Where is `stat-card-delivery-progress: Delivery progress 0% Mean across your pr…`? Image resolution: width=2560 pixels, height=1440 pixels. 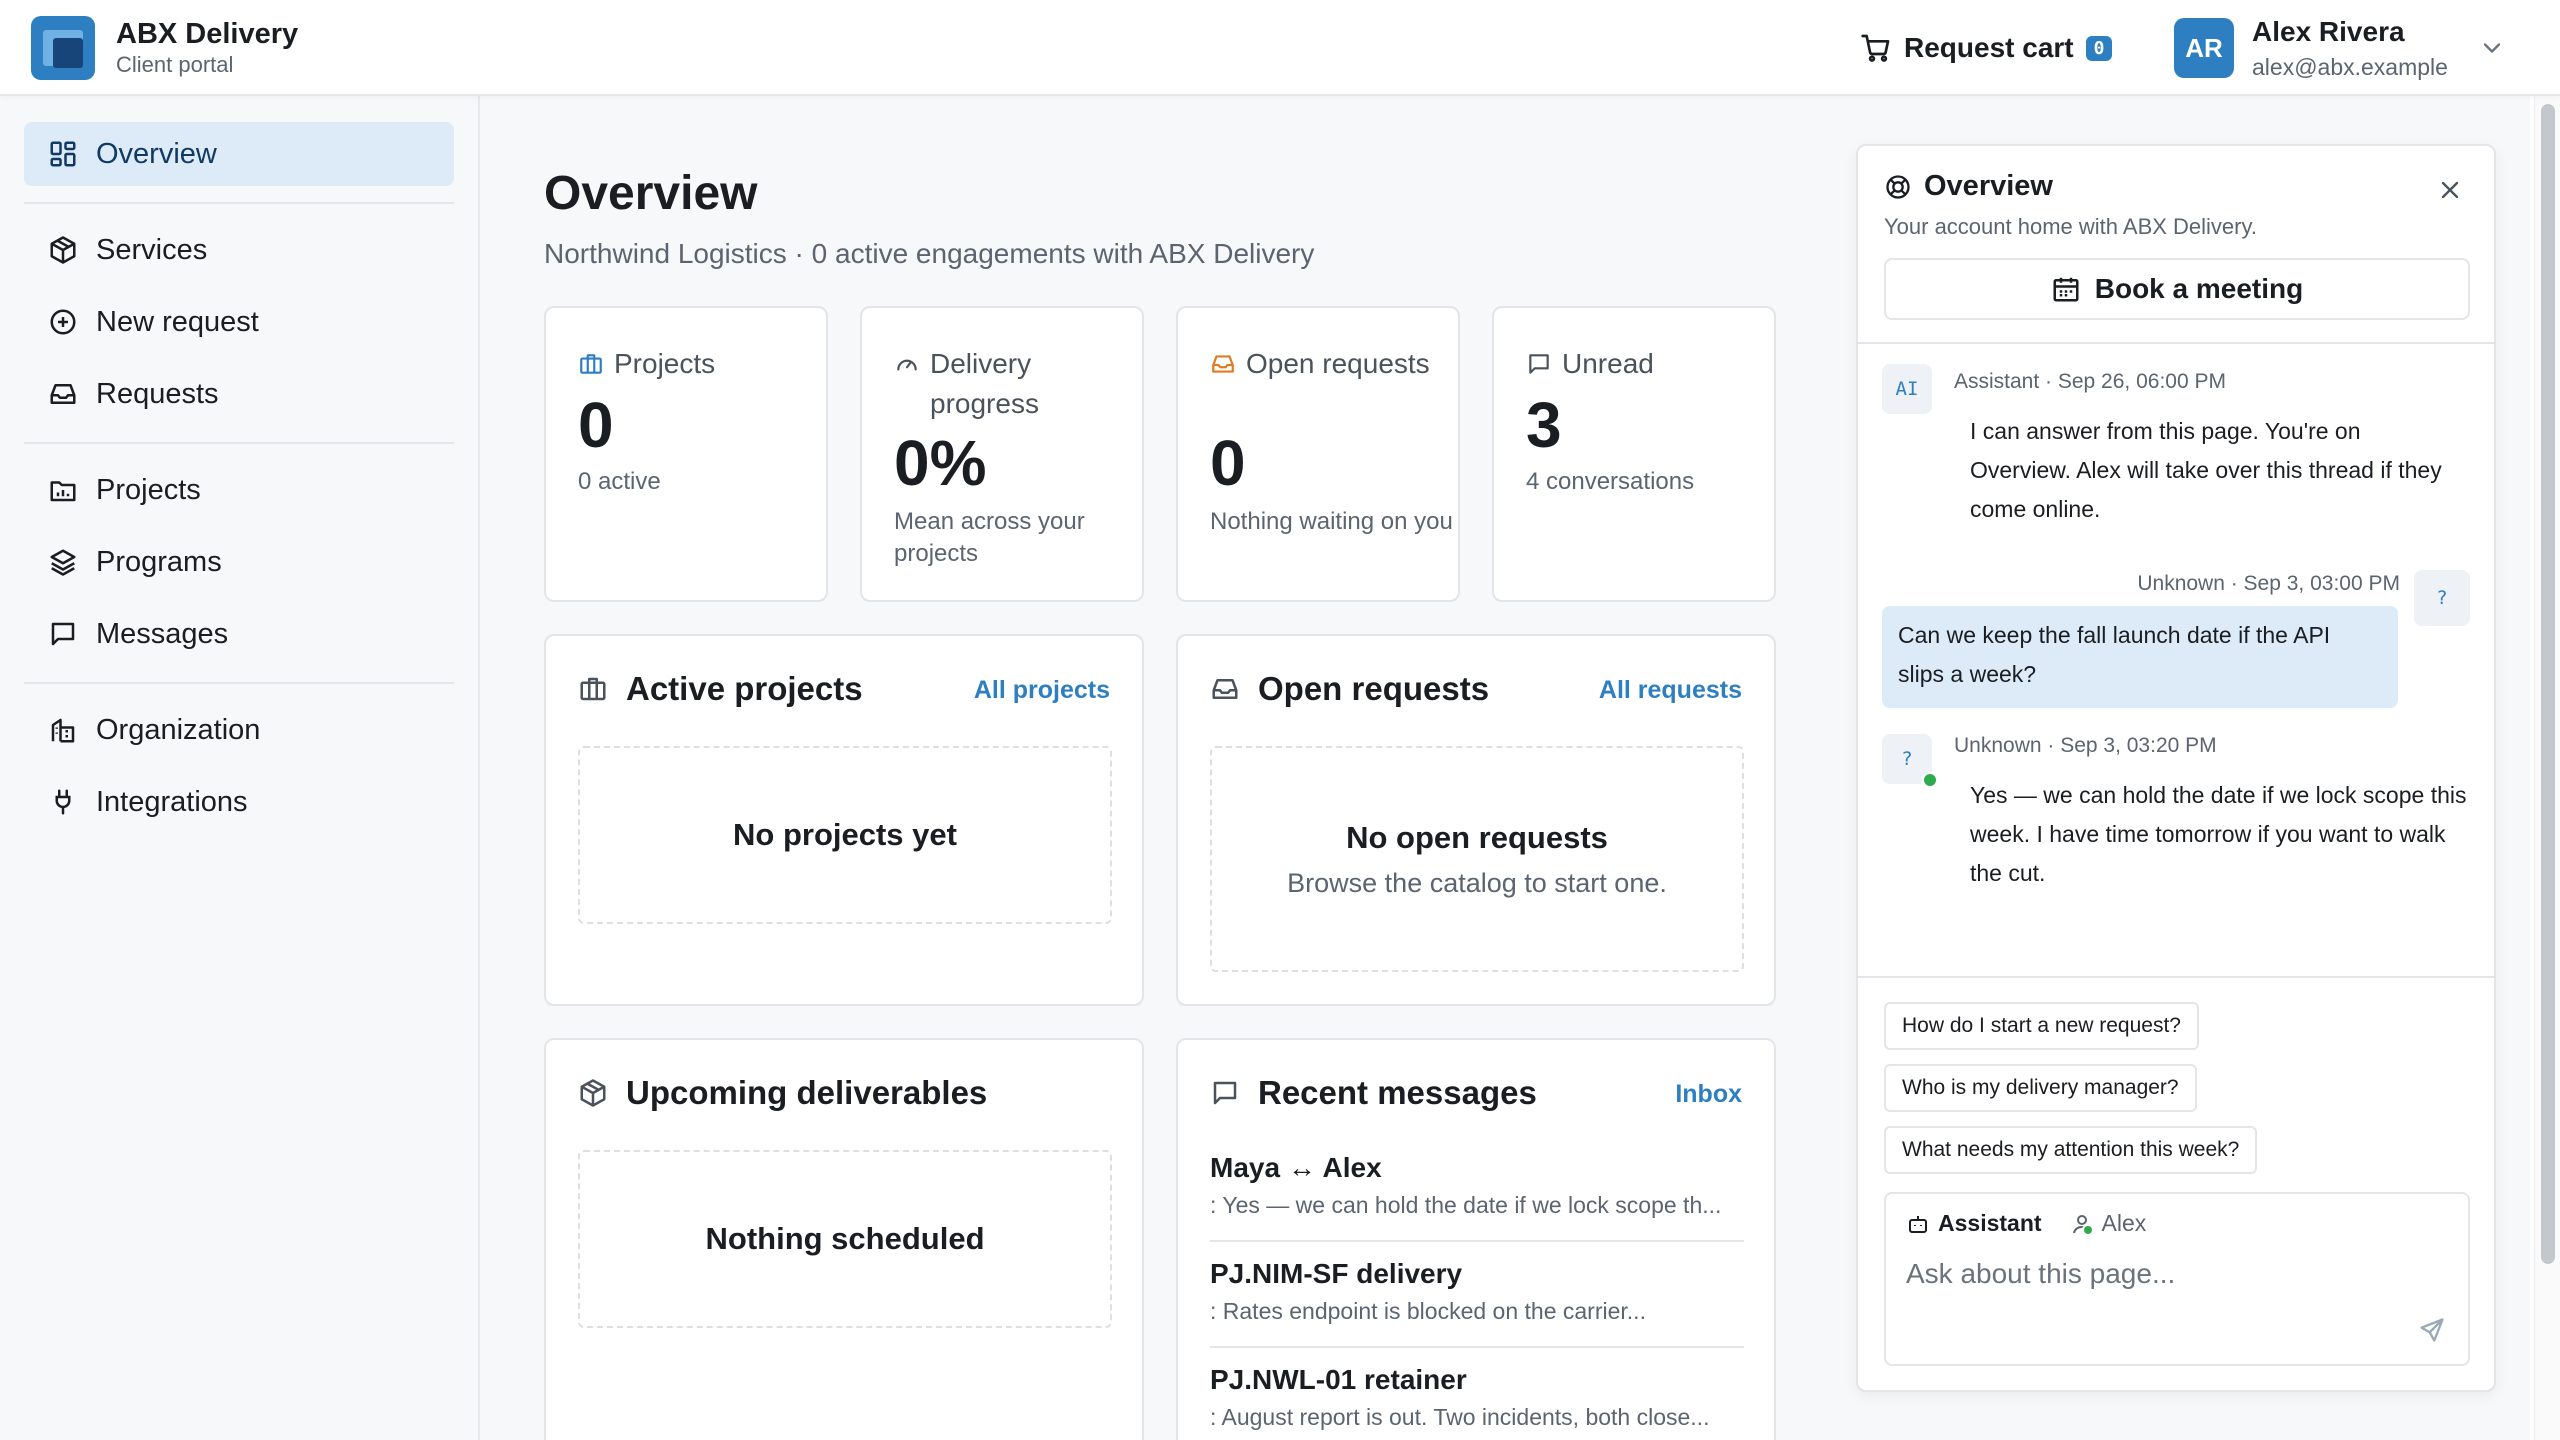 stat-card-delivery-progress: Delivery progress 0% Mean across your pr… is located at coordinates (1002, 454).